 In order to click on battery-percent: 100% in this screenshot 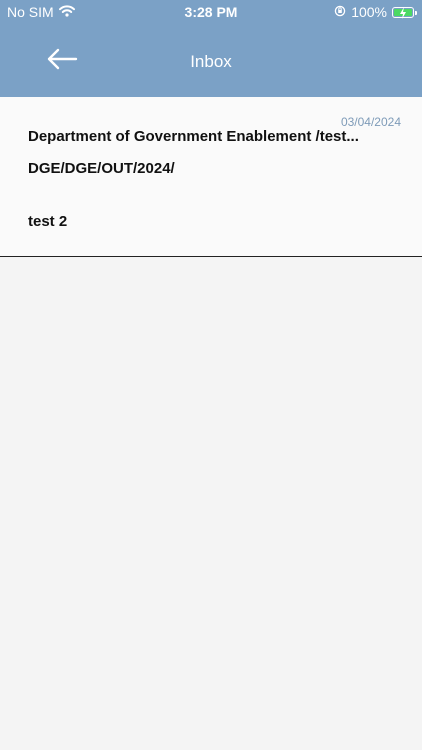, I will do `click(369, 12)`.